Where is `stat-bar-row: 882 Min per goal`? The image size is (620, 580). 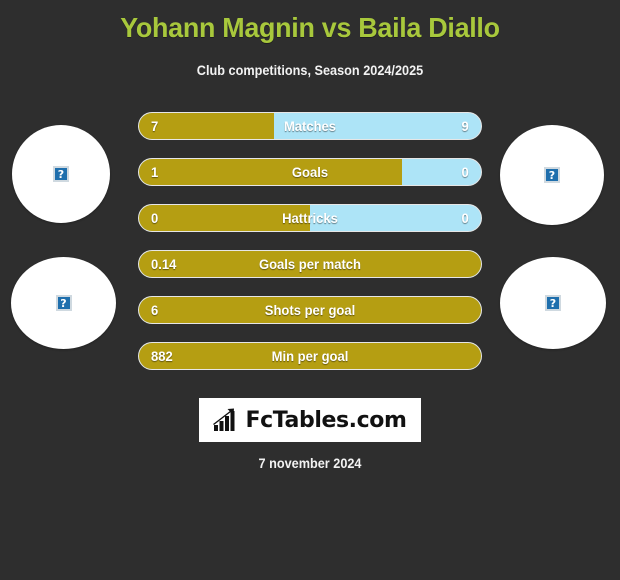 stat-bar-row: 882 Min per goal is located at coordinates (310, 356).